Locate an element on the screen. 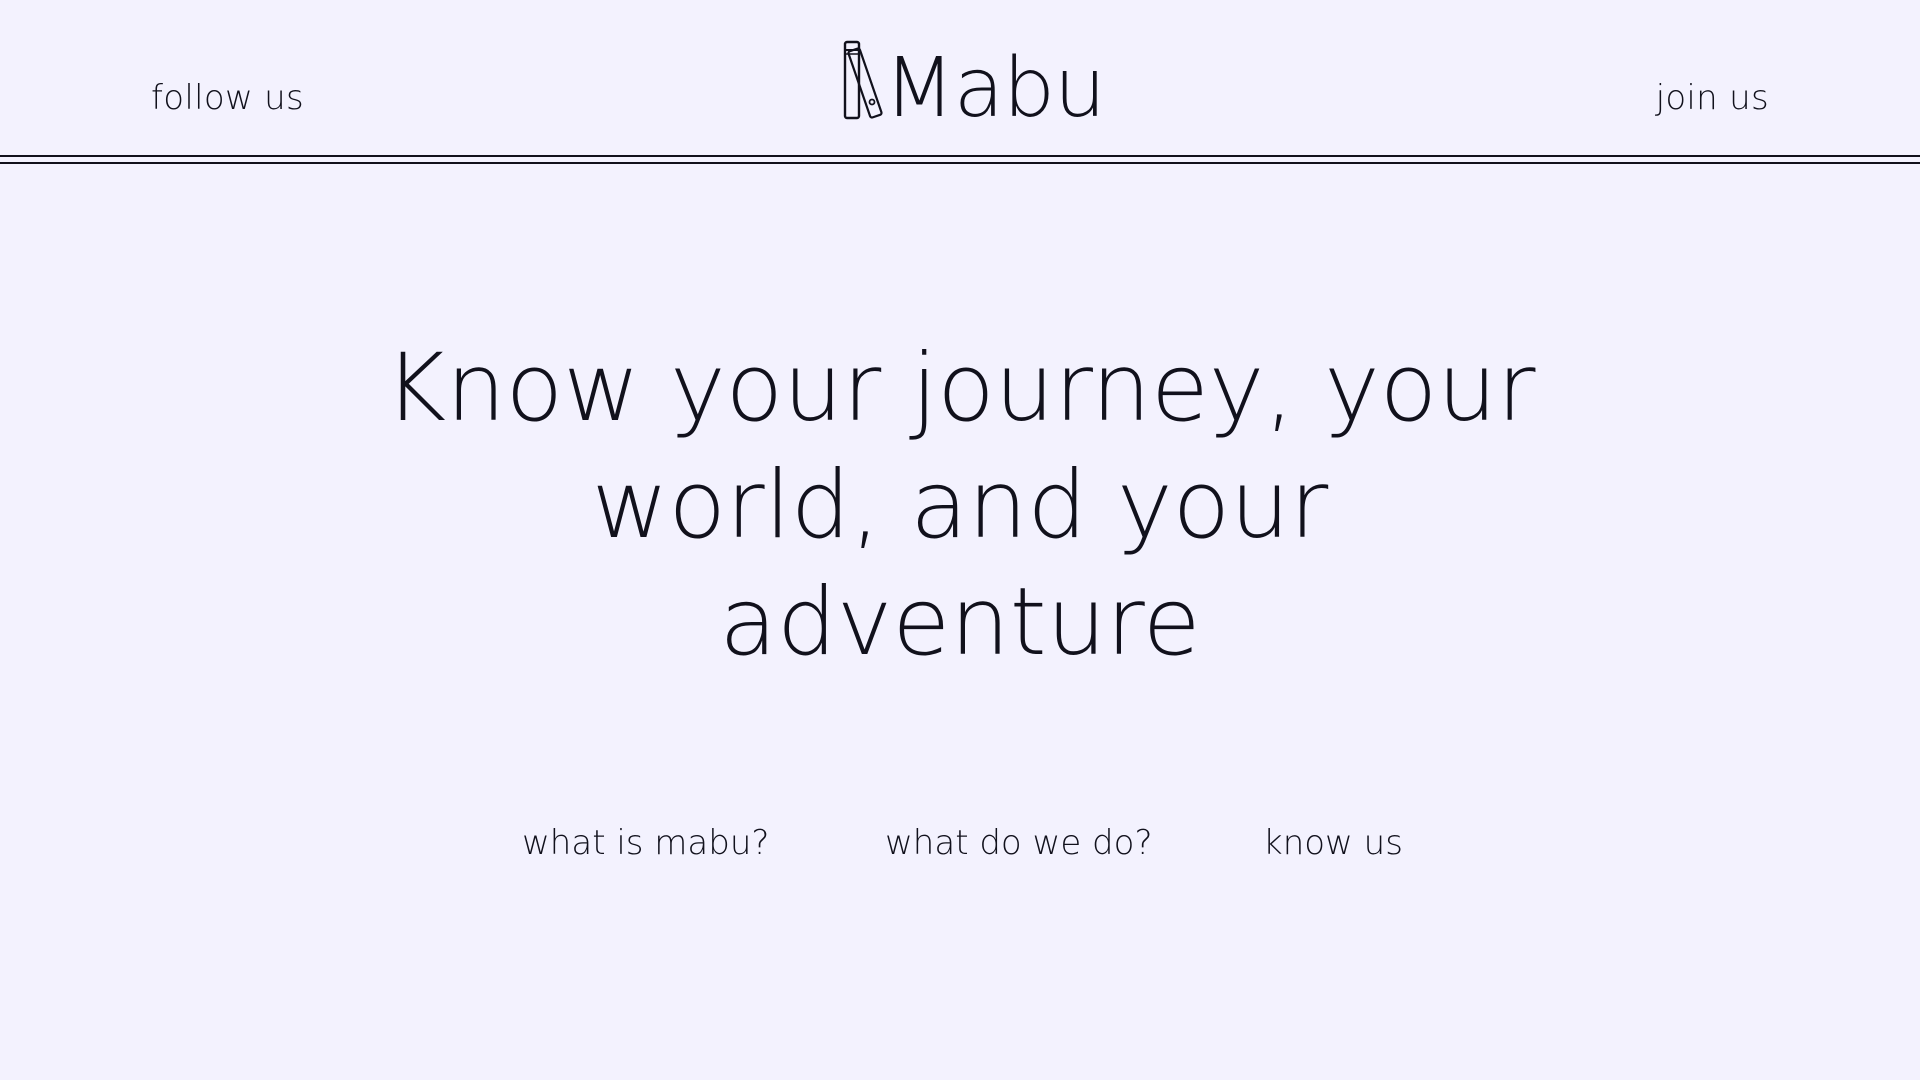  logo-wordmark: Mabu is located at coordinates (995, 88).